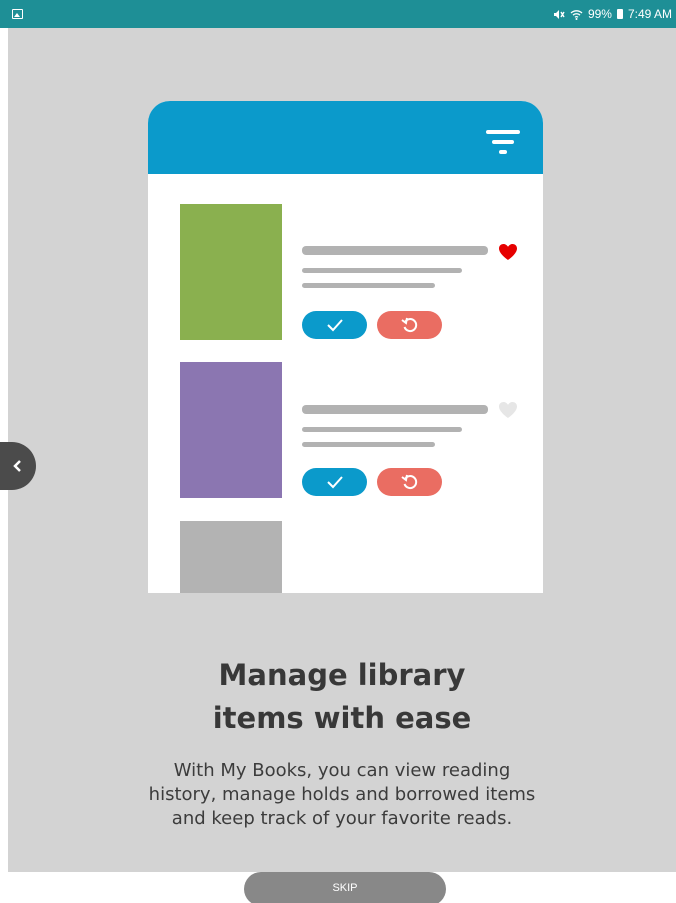 The height and width of the screenshot is (903, 676). What do you see at coordinates (345, 137) in the screenshot?
I see `illustration-header` at bounding box center [345, 137].